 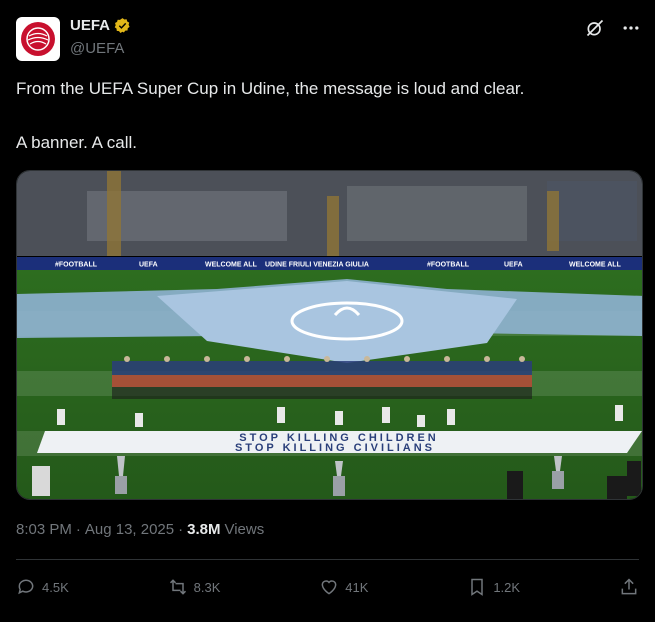 I want to click on like-button: 41K, so click(x=343, y=587).